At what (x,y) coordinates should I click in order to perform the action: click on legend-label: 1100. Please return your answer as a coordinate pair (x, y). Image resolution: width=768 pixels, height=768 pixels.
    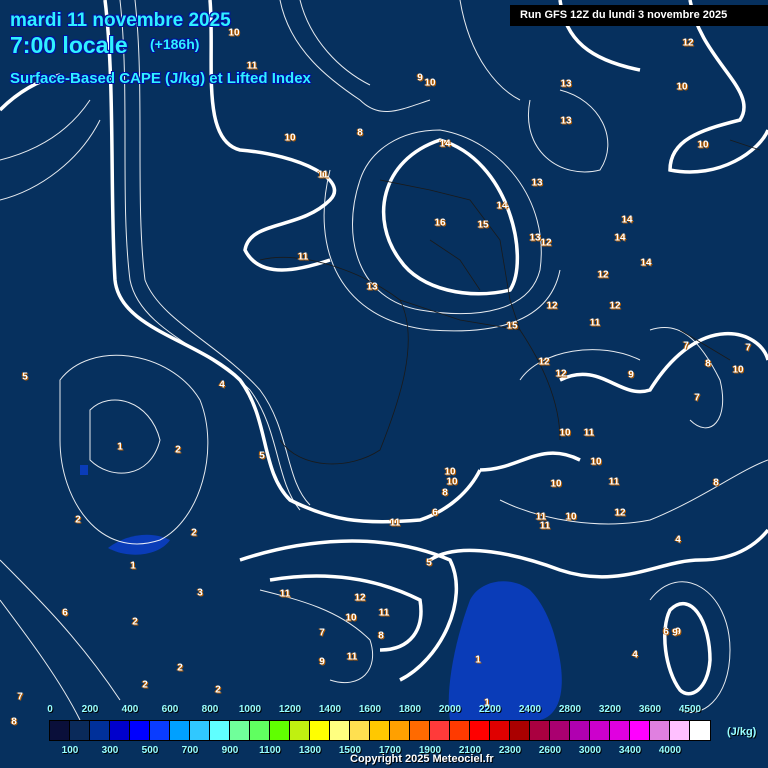
    Looking at the image, I should click on (270, 750).